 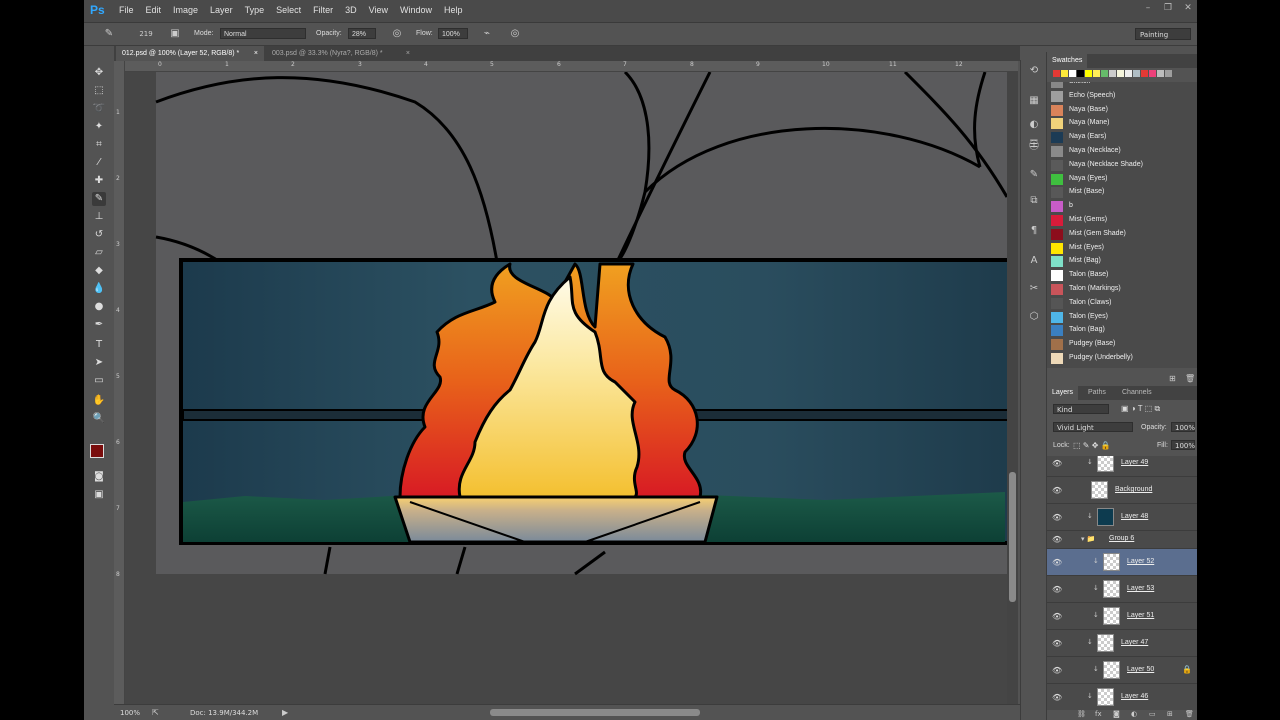 What do you see at coordinates (221, 10) in the screenshot?
I see `menu-layer: Layer` at bounding box center [221, 10].